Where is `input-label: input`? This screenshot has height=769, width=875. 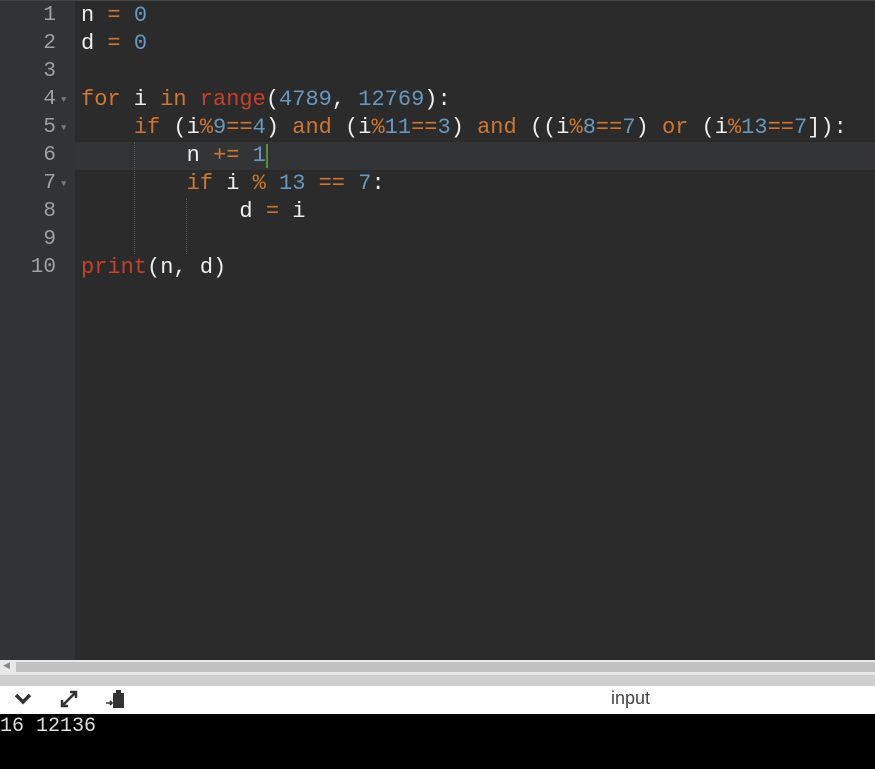 input-label: input is located at coordinates (630, 698).